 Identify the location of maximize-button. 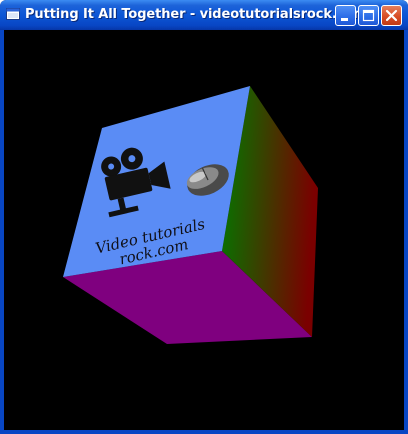
(368, 15).